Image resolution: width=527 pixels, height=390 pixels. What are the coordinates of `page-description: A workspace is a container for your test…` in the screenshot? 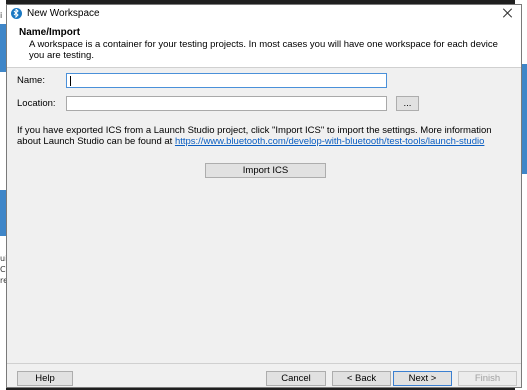 It's located at (263, 50).